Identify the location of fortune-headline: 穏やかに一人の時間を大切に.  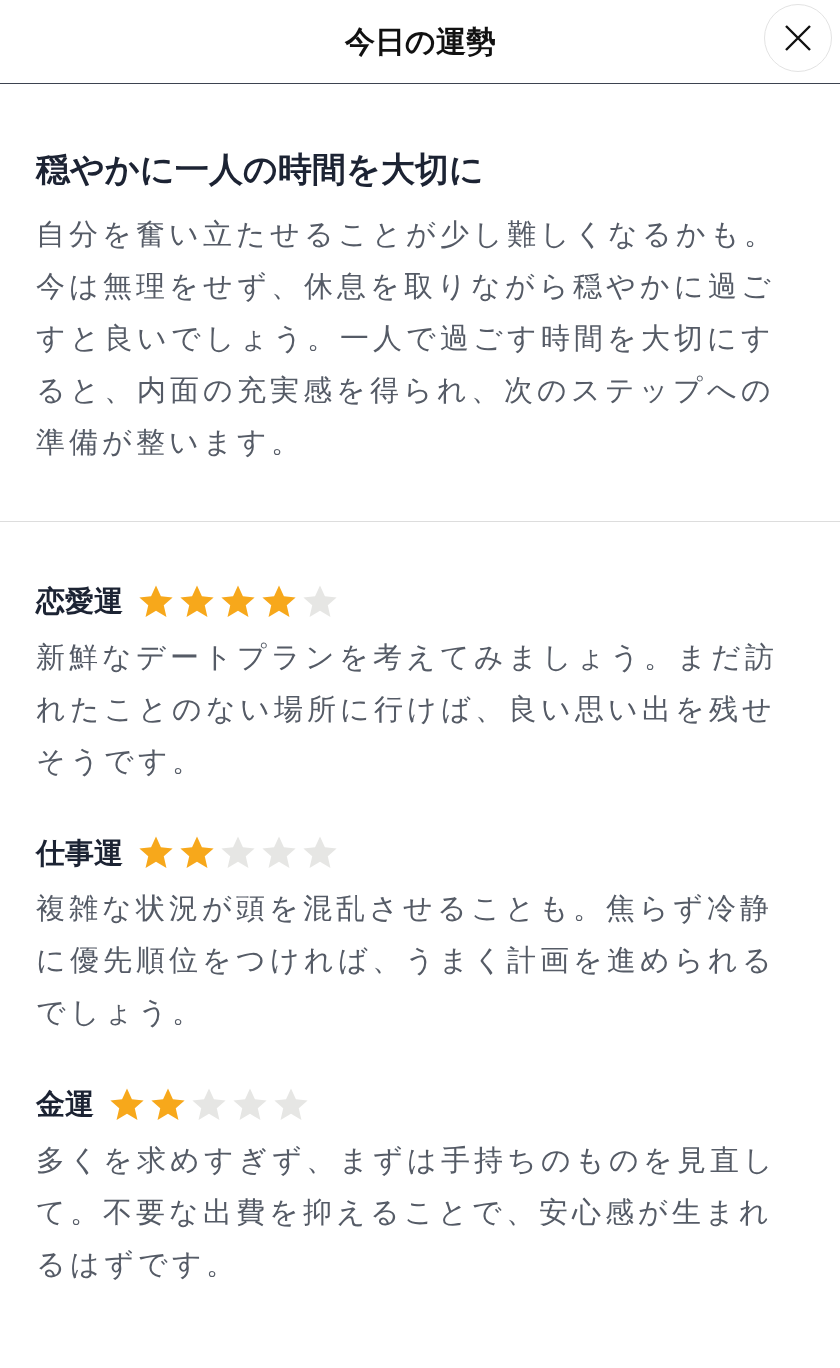
(260, 169).